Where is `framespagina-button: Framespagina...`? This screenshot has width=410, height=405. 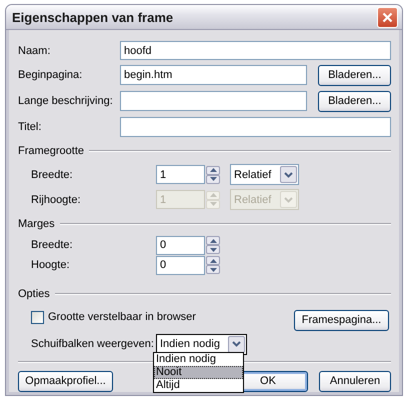 framespagina-button: Framespagina... is located at coordinates (341, 320).